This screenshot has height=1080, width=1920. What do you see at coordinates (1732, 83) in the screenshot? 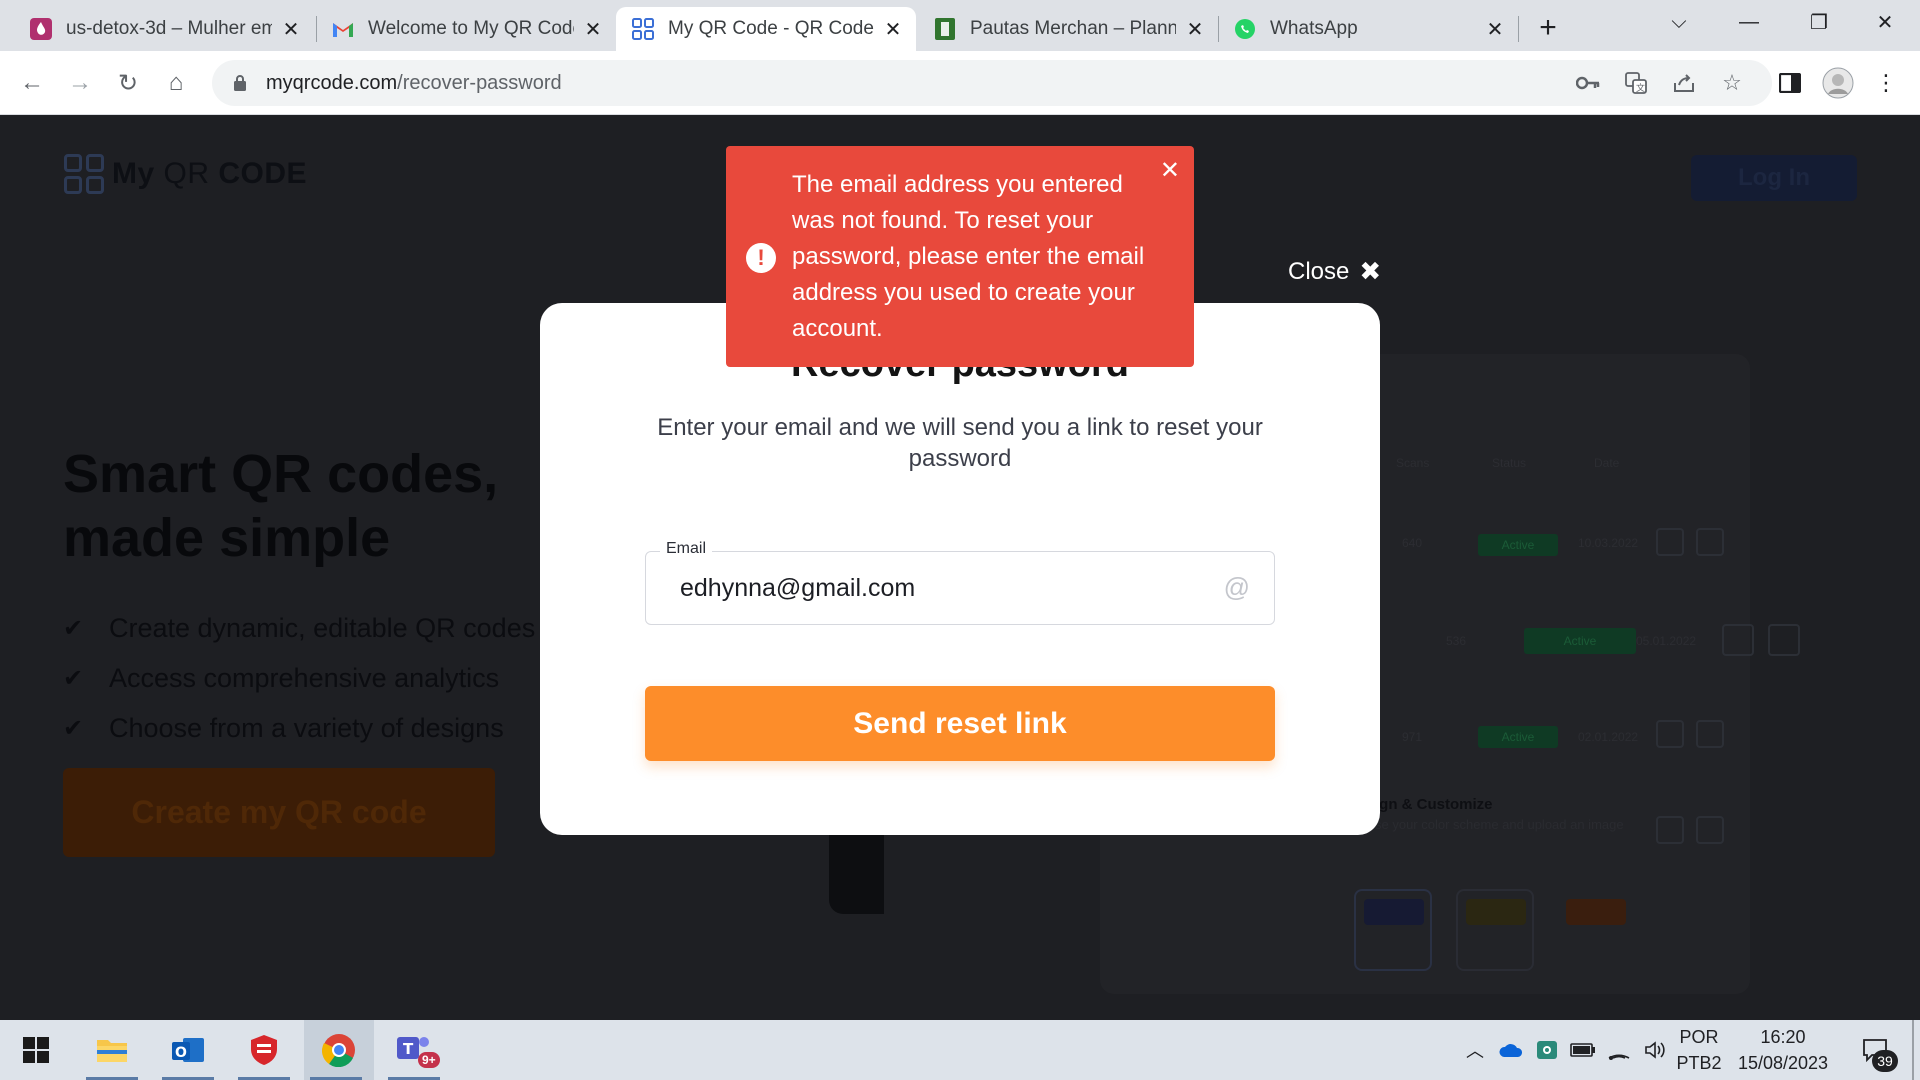
I see `bookmark-star-icon: ☆` at bounding box center [1732, 83].